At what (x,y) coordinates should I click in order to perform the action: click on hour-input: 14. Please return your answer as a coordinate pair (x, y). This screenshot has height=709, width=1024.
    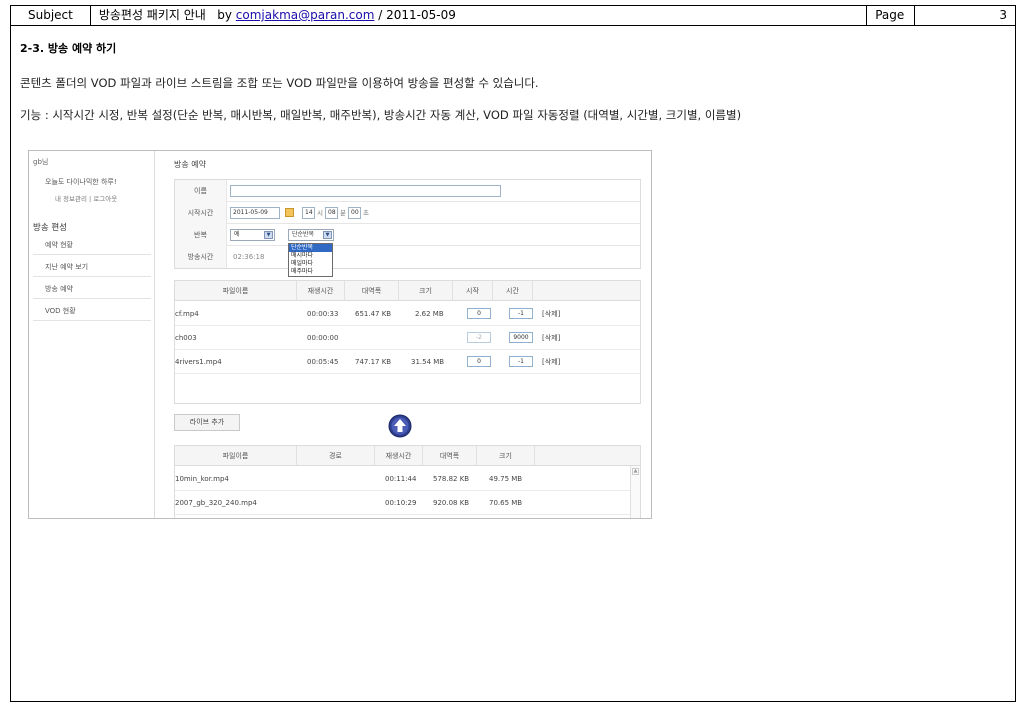
    Looking at the image, I should click on (308, 213).